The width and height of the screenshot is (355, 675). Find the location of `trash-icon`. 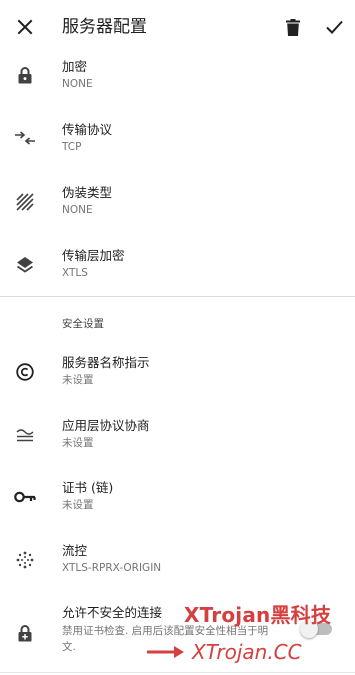

trash-icon is located at coordinates (293, 27).